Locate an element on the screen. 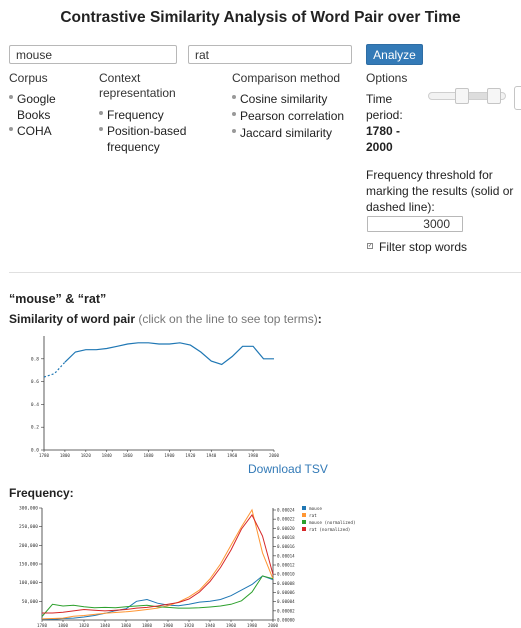 This screenshot has height=628, width=521. legend-label: mouse is located at coordinates (315, 509).